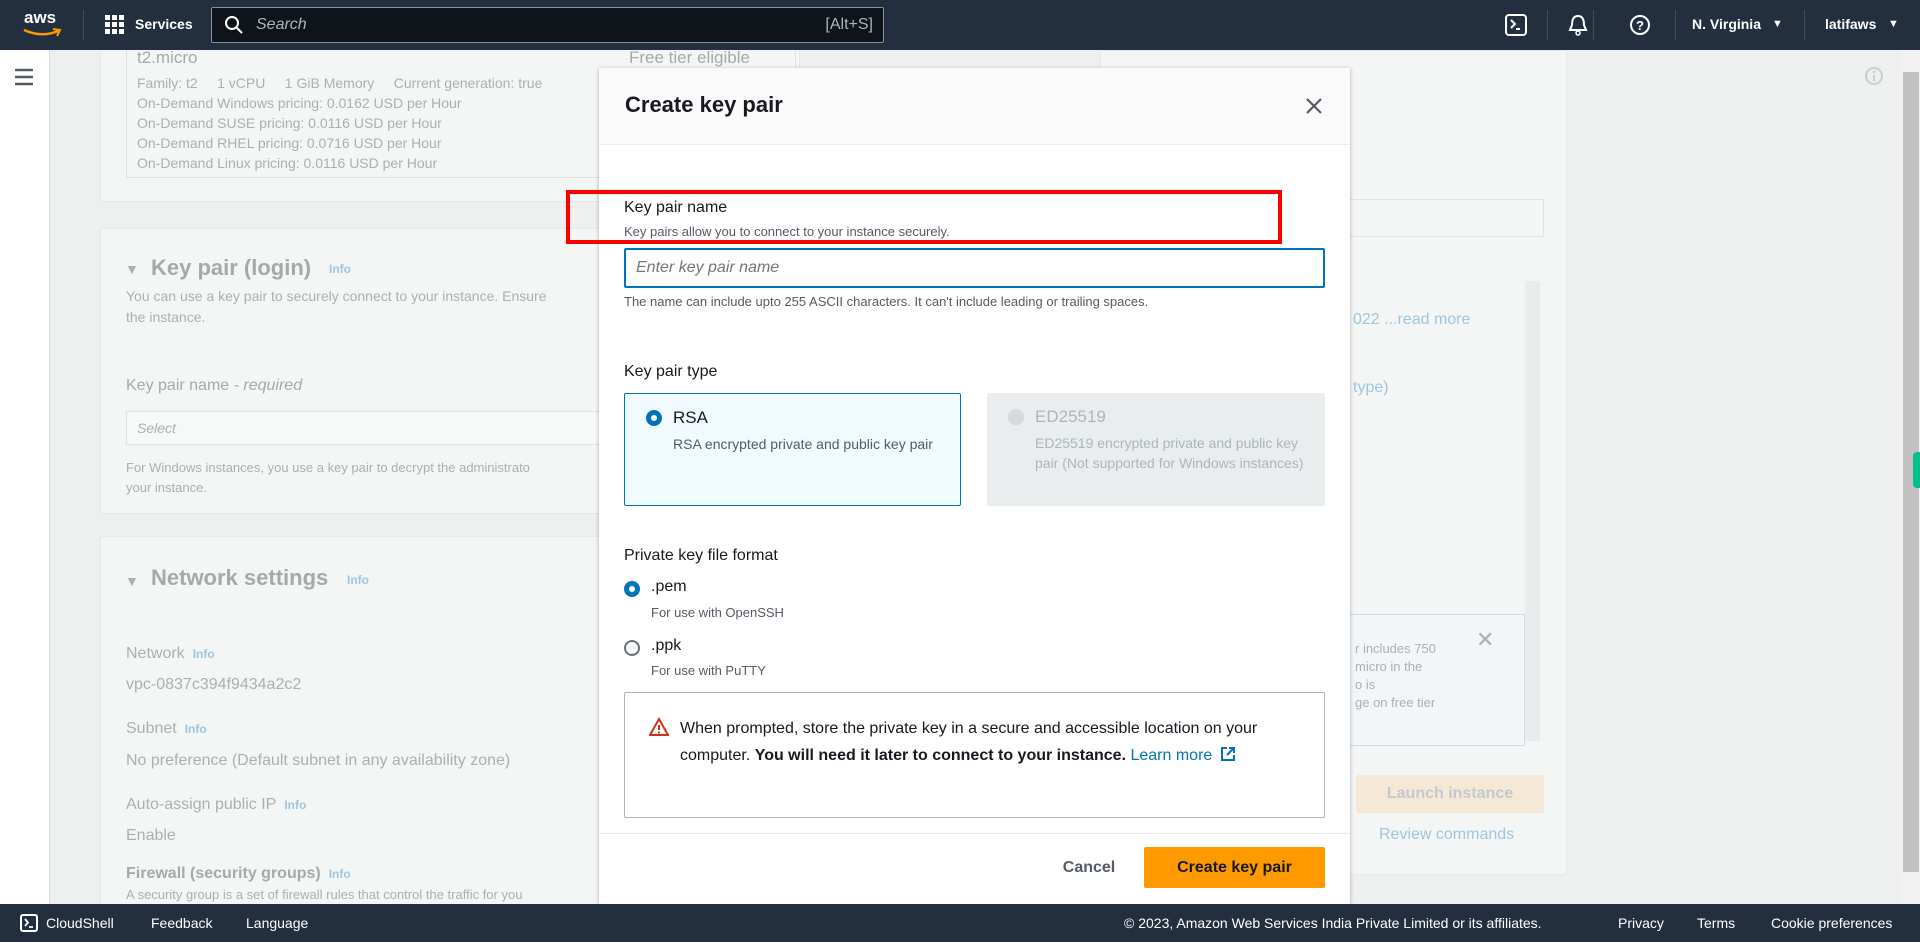 The image size is (1920, 942). I want to click on summary-scrollbar, so click(1532, 511).